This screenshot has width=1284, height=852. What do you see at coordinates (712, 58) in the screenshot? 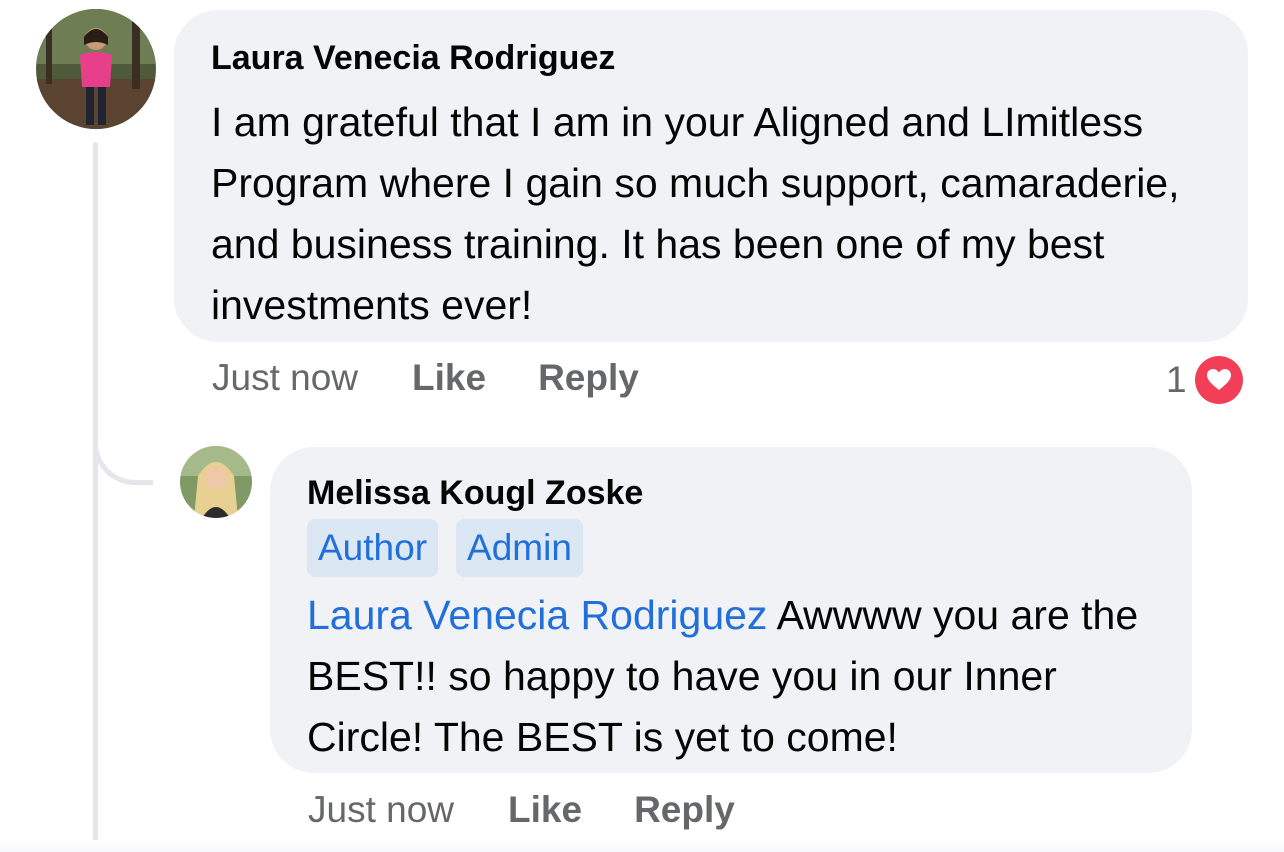
I see `comment-author: Laura Venecia Rodriguez` at bounding box center [712, 58].